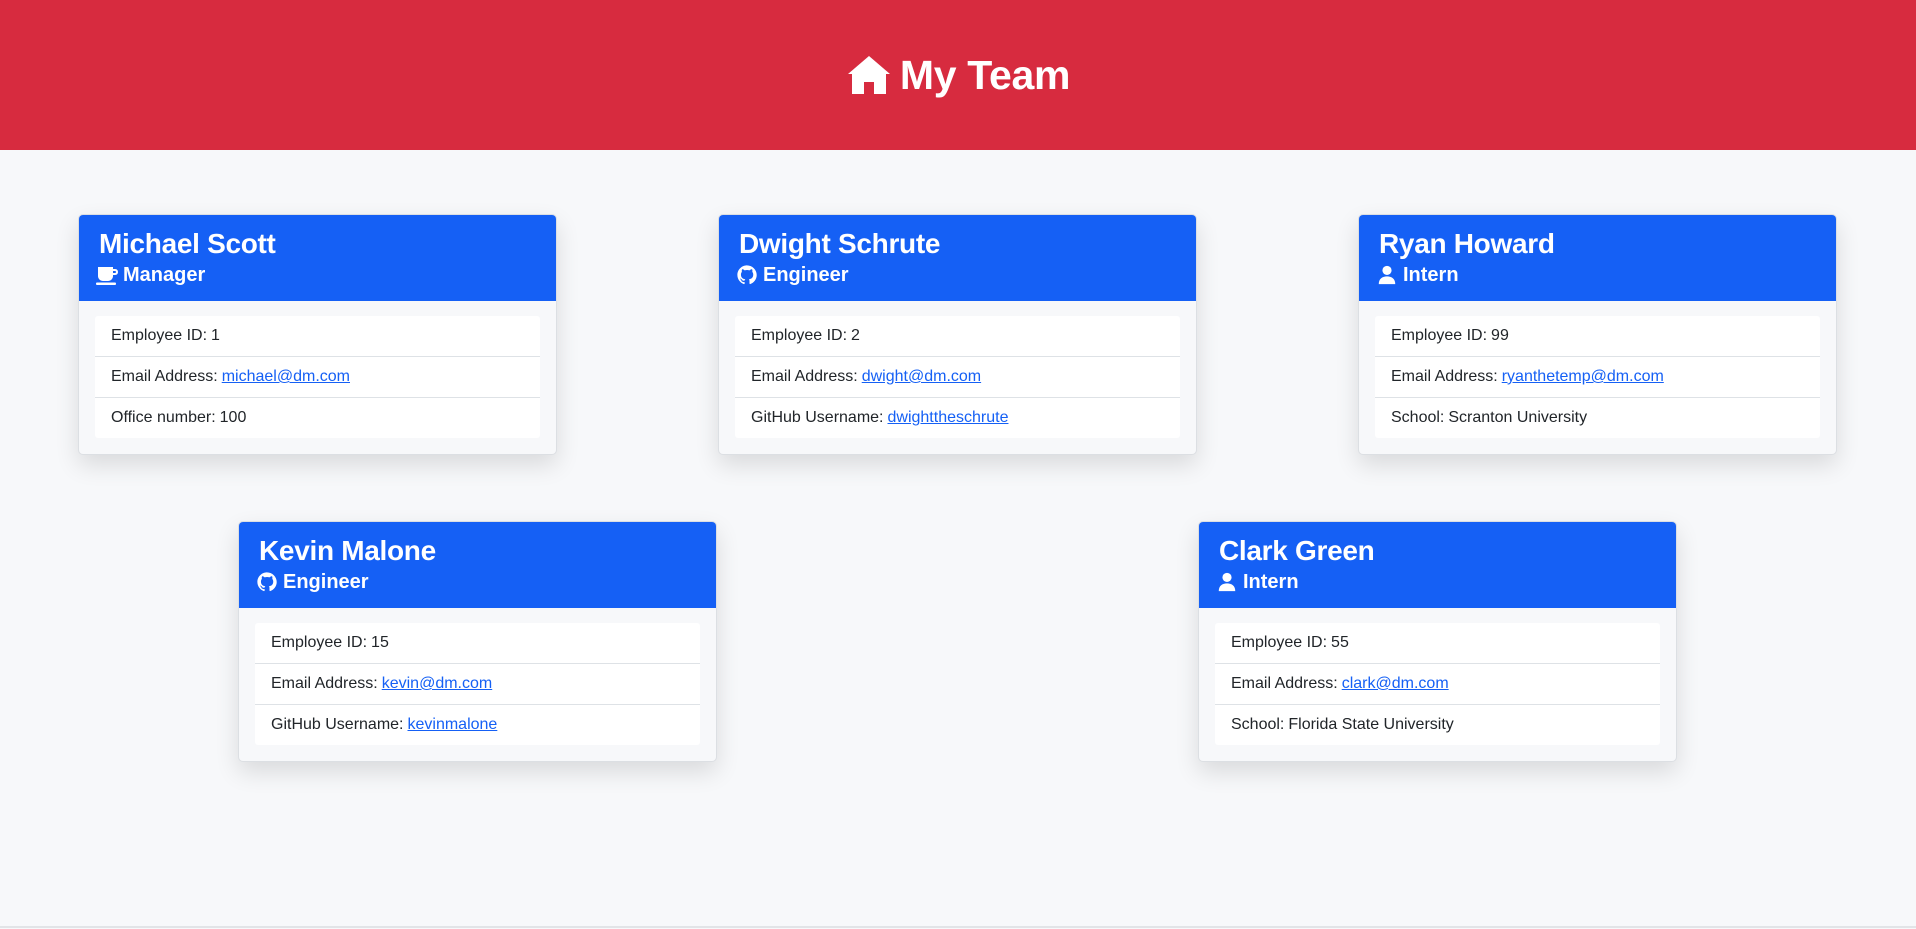 The height and width of the screenshot is (929, 1916). What do you see at coordinates (1467, 243) in the screenshot?
I see `employee-name: Ryan Howard` at bounding box center [1467, 243].